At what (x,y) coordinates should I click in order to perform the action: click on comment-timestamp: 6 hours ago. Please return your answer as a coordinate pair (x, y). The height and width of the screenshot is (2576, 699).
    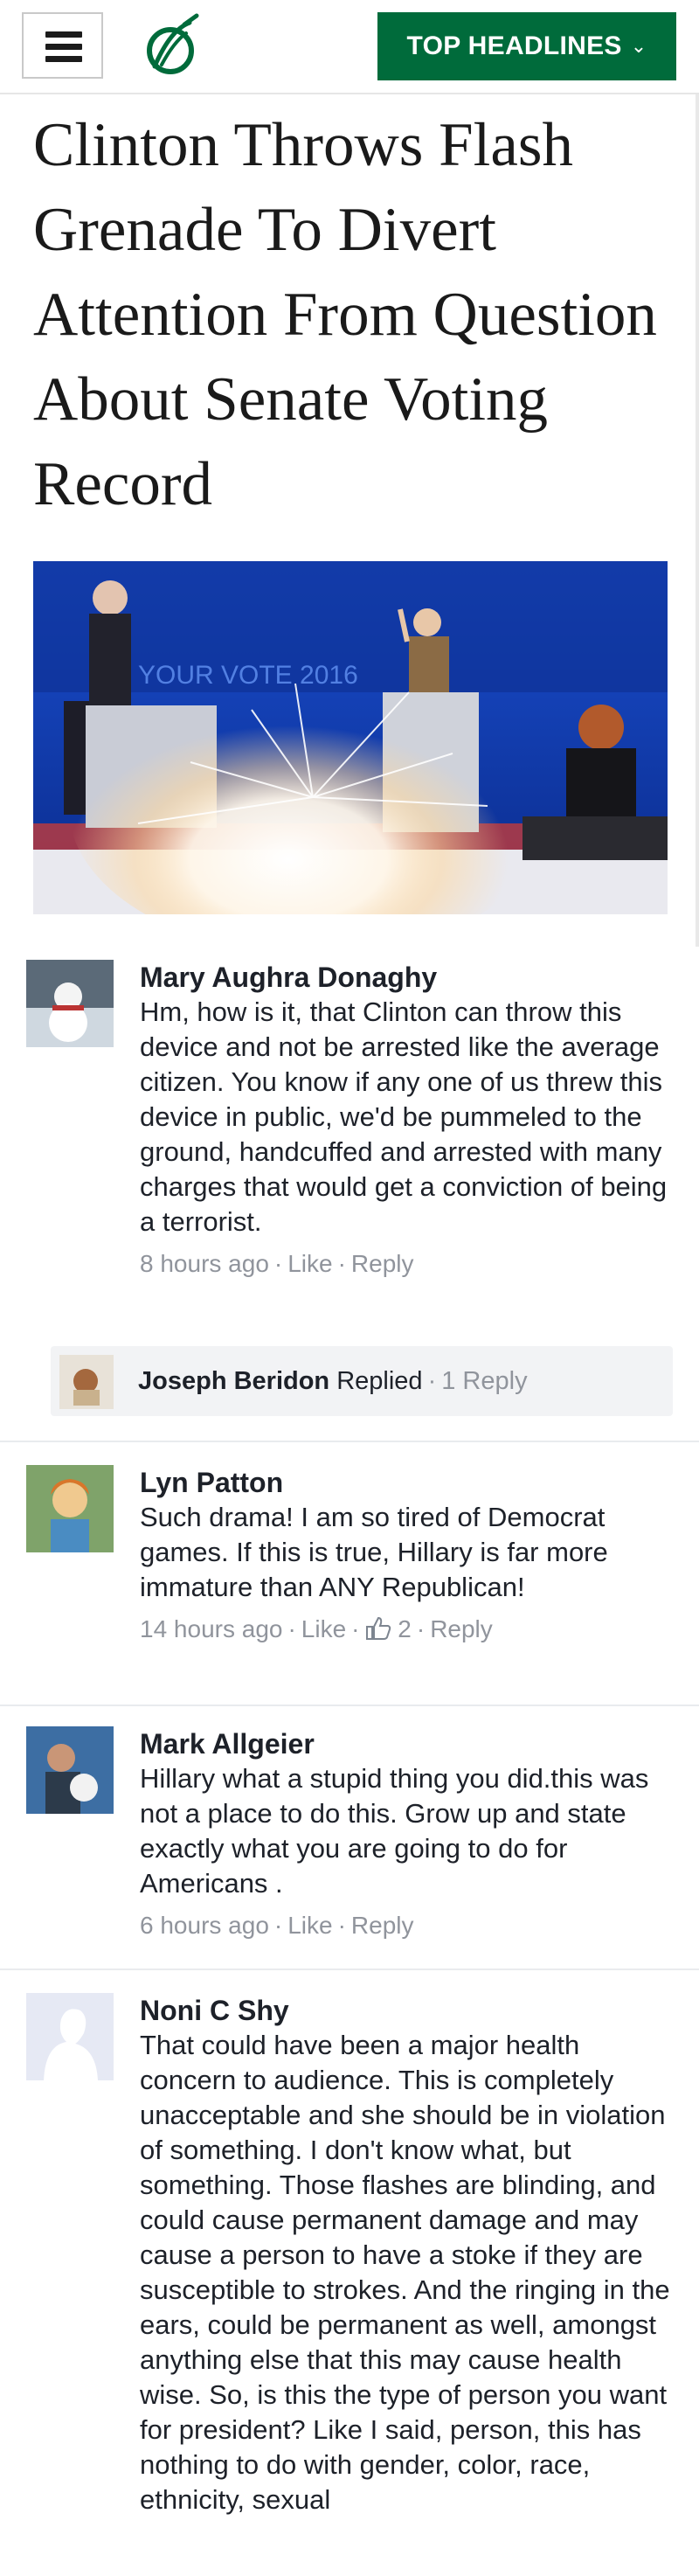
    Looking at the image, I should click on (205, 1925).